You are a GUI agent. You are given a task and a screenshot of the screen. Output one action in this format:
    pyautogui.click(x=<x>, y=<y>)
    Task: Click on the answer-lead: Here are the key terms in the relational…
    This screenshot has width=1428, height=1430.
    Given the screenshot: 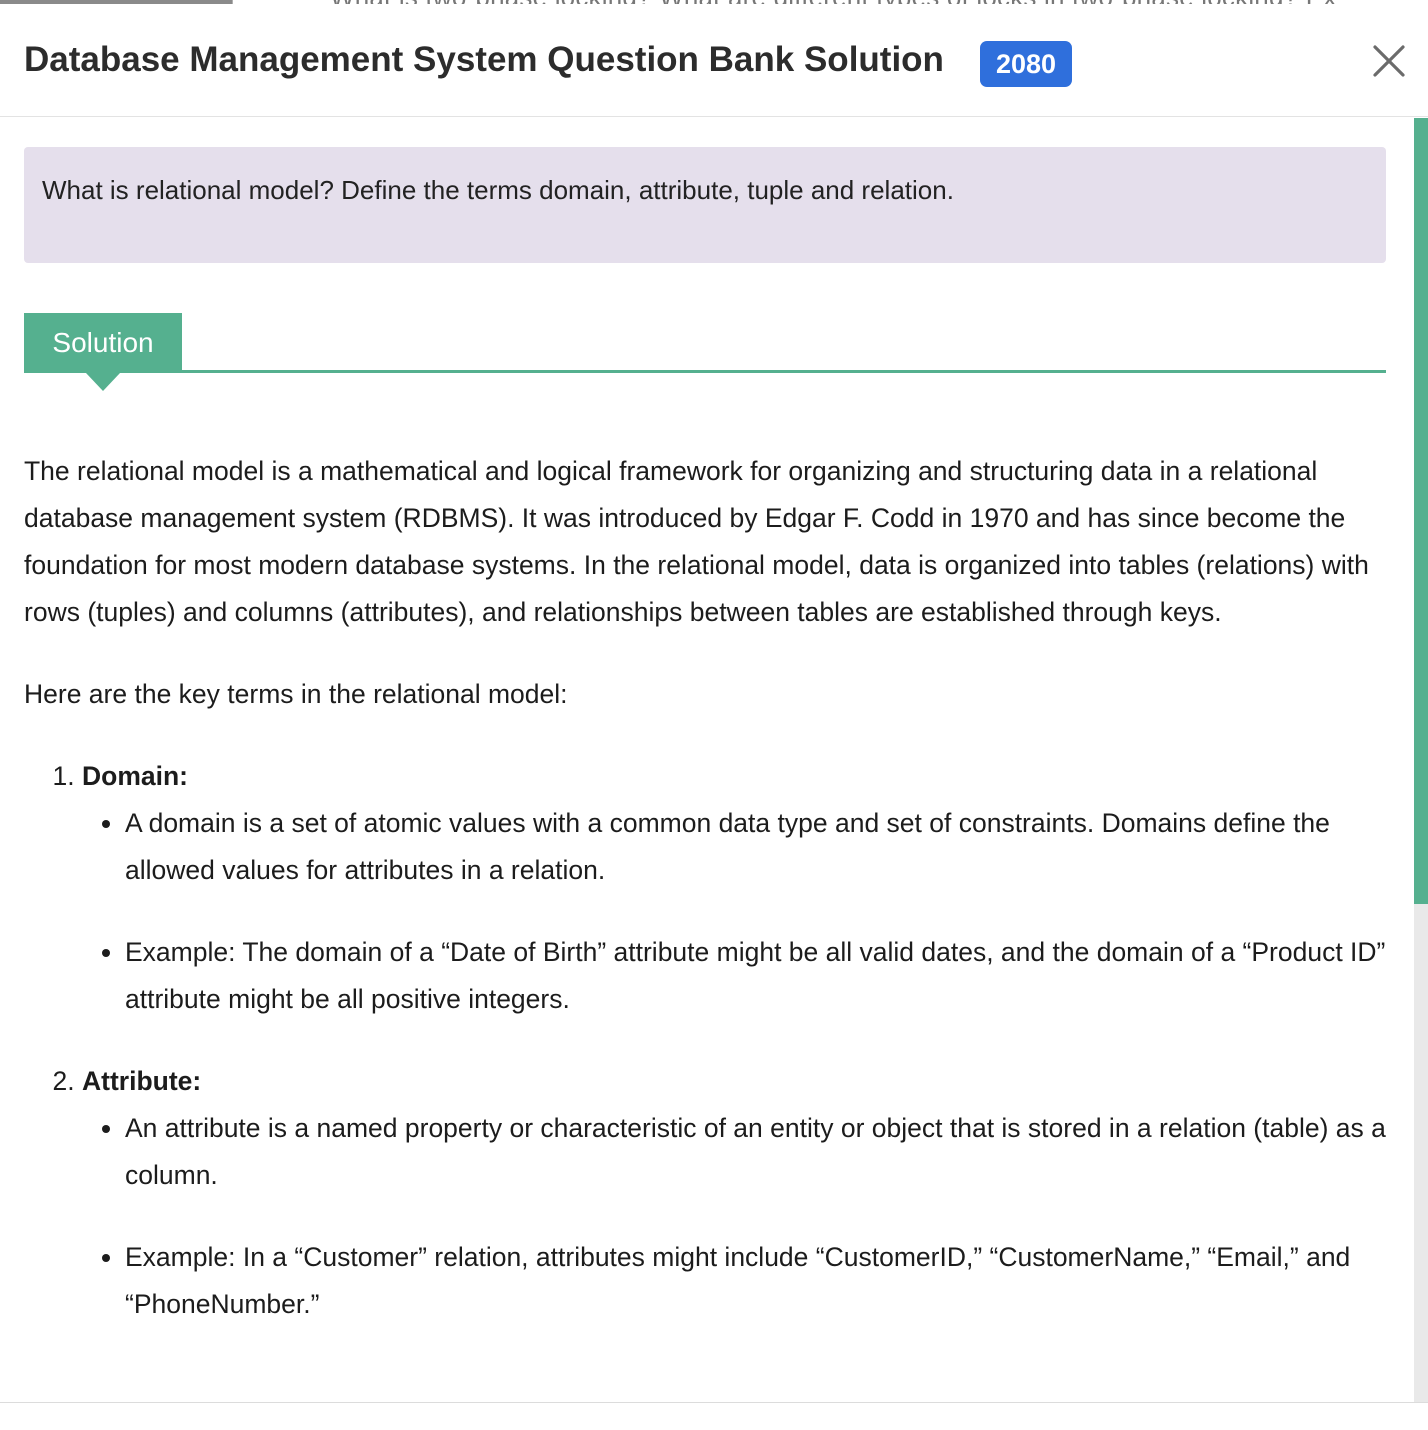 What is the action you would take?
    pyautogui.click(x=296, y=694)
    